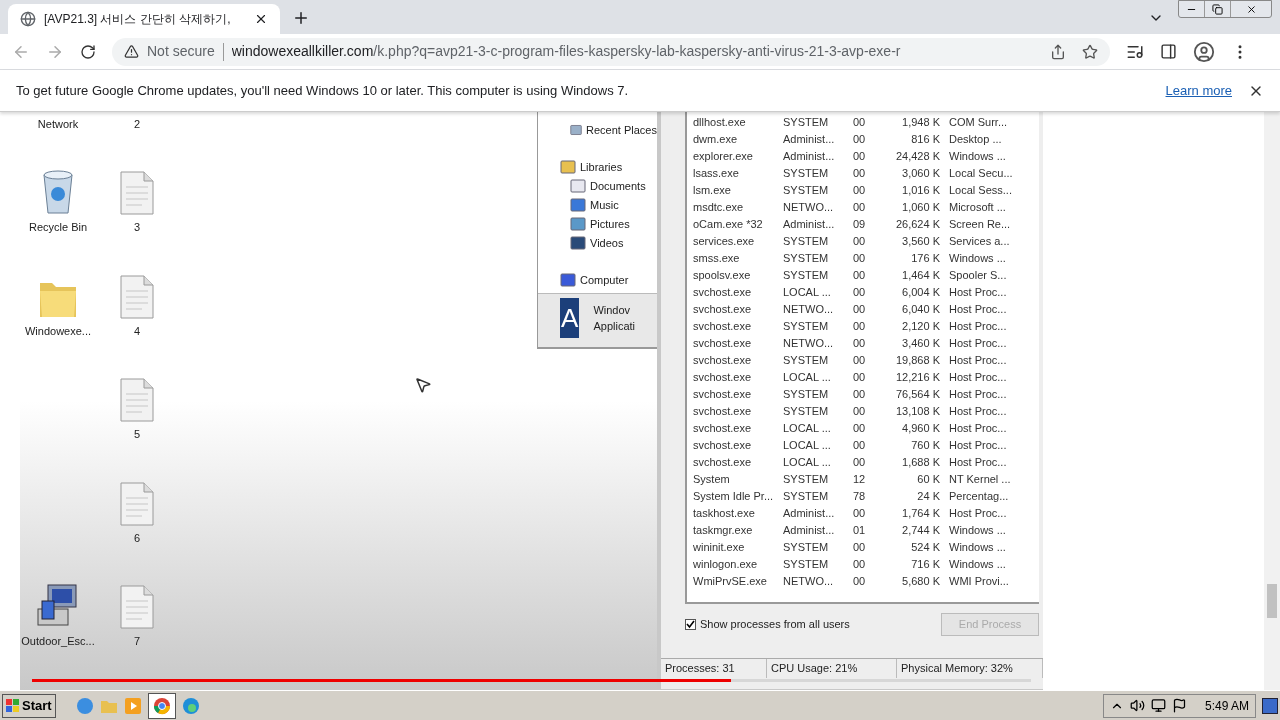 The image size is (1280, 720). Describe the element at coordinates (738, 547) in the screenshot. I see `process-name: wininit.exe` at that location.